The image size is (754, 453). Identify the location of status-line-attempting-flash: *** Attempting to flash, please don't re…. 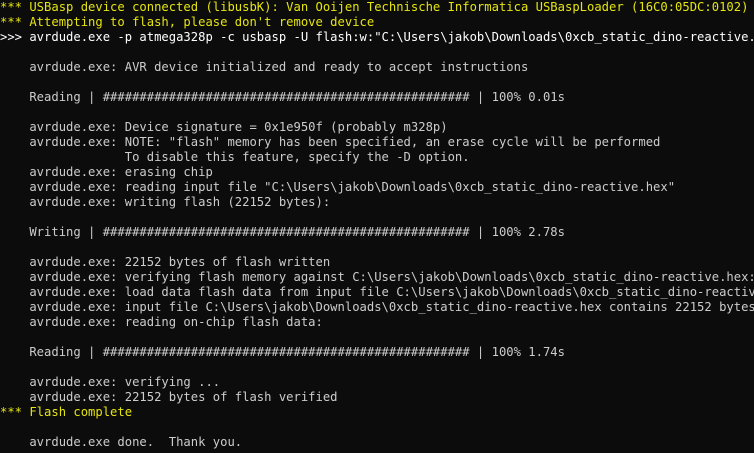
(187, 22).